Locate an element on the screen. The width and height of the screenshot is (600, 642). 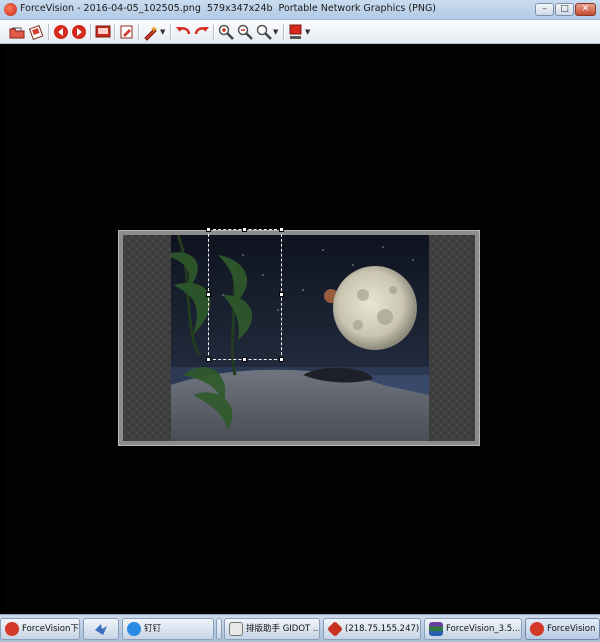
browse-icon is located at coordinates (37, 32).